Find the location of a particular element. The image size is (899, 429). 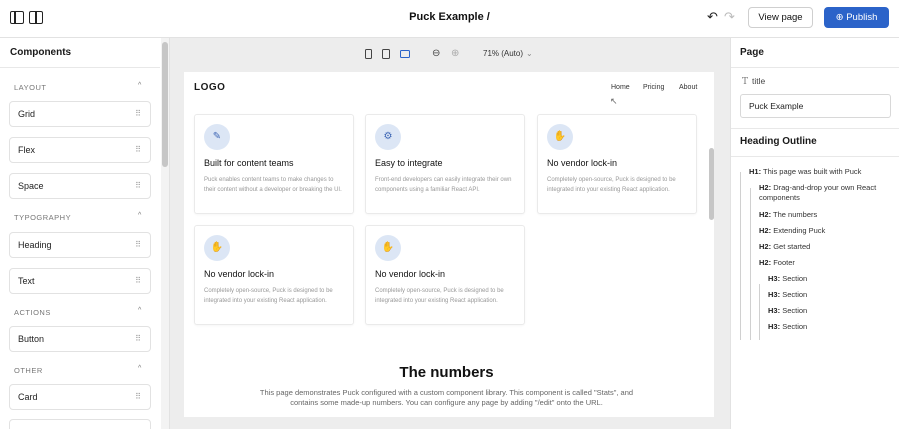

zoom-select: 71% (Auto) is located at coordinates (503, 53).